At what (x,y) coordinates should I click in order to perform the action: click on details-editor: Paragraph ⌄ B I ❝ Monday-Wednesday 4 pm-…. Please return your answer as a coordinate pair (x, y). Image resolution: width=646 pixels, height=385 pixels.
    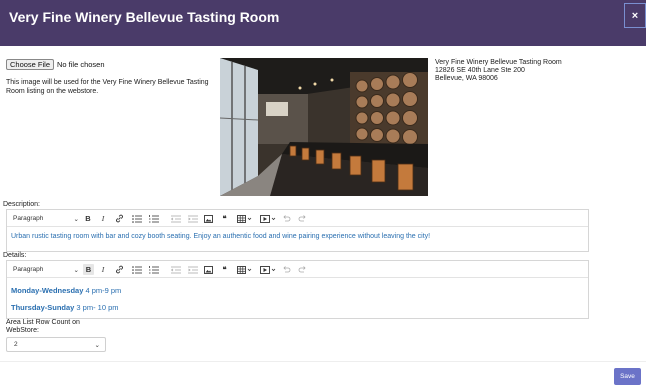
    Looking at the image, I should click on (297, 289).